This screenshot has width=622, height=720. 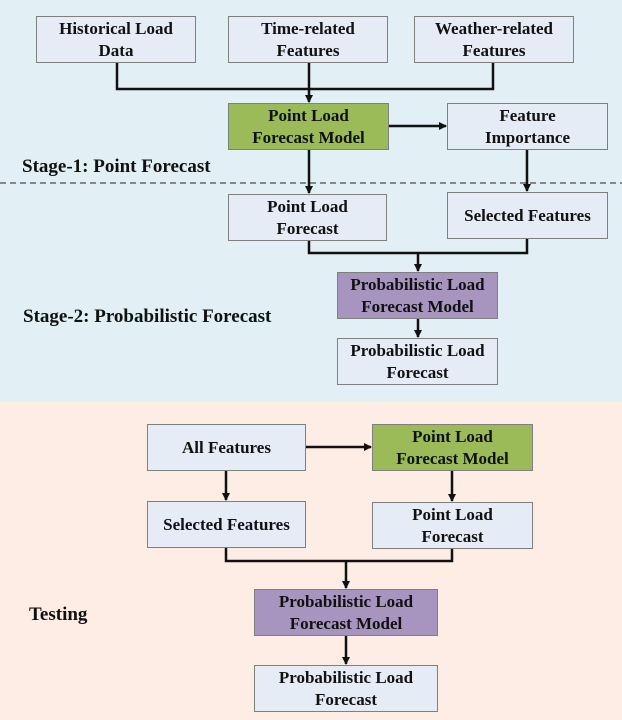 I want to click on time-related-features-box: Time-related Features, so click(x=308, y=39).